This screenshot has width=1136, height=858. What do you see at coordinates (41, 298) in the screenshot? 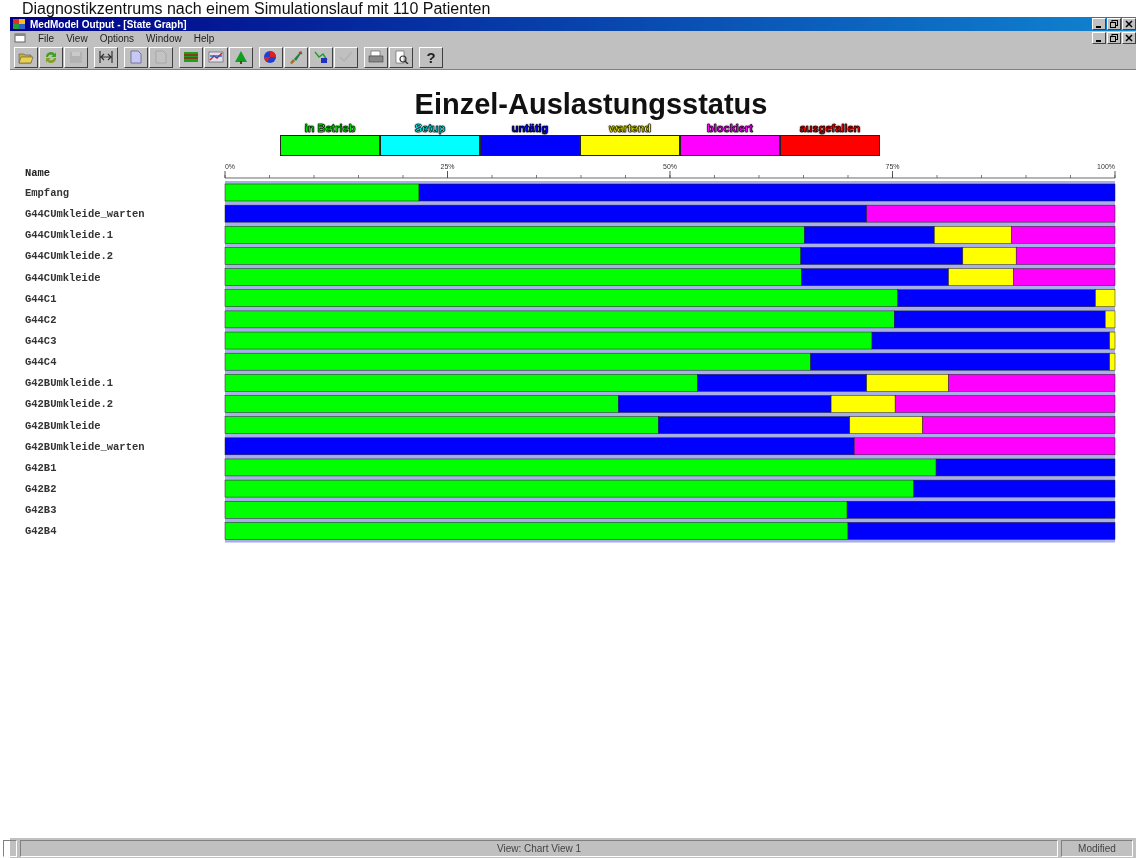
I see `row-label: G44C1` at bounding box center [41, 298].